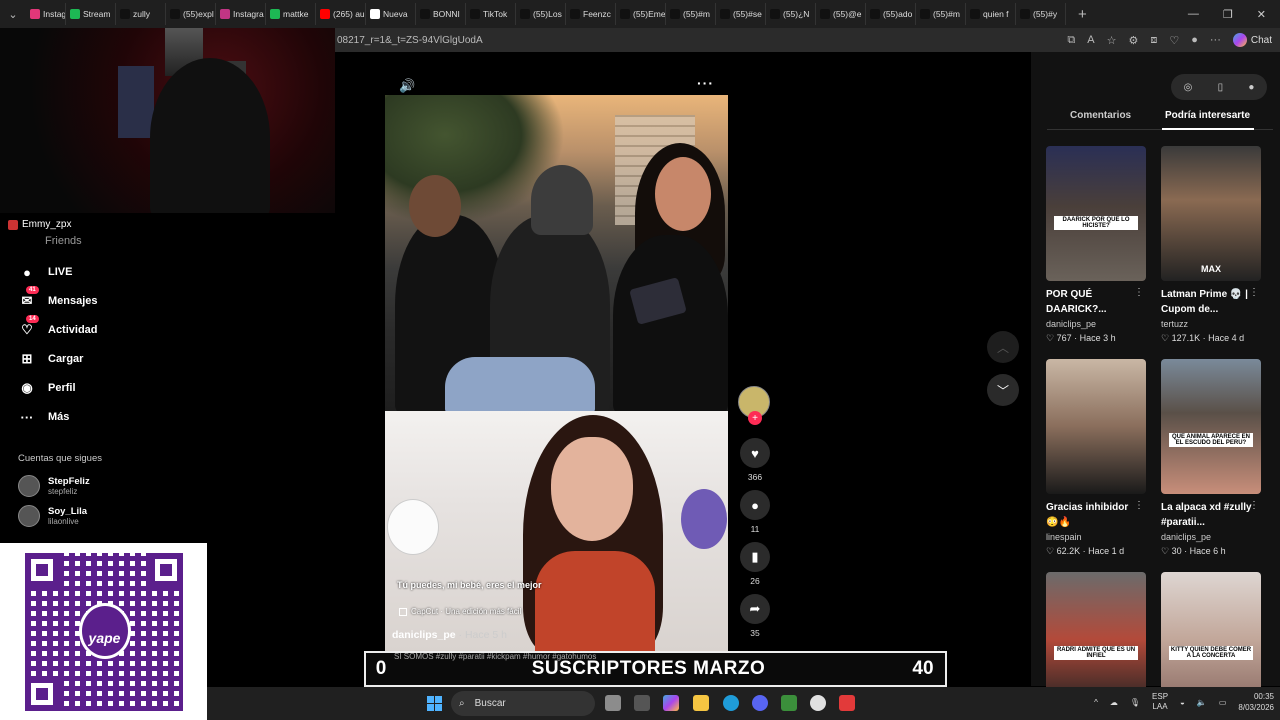 This screenshot has width=1280, height=720. I want to click on copilot-app-icon, so click(671, 703).